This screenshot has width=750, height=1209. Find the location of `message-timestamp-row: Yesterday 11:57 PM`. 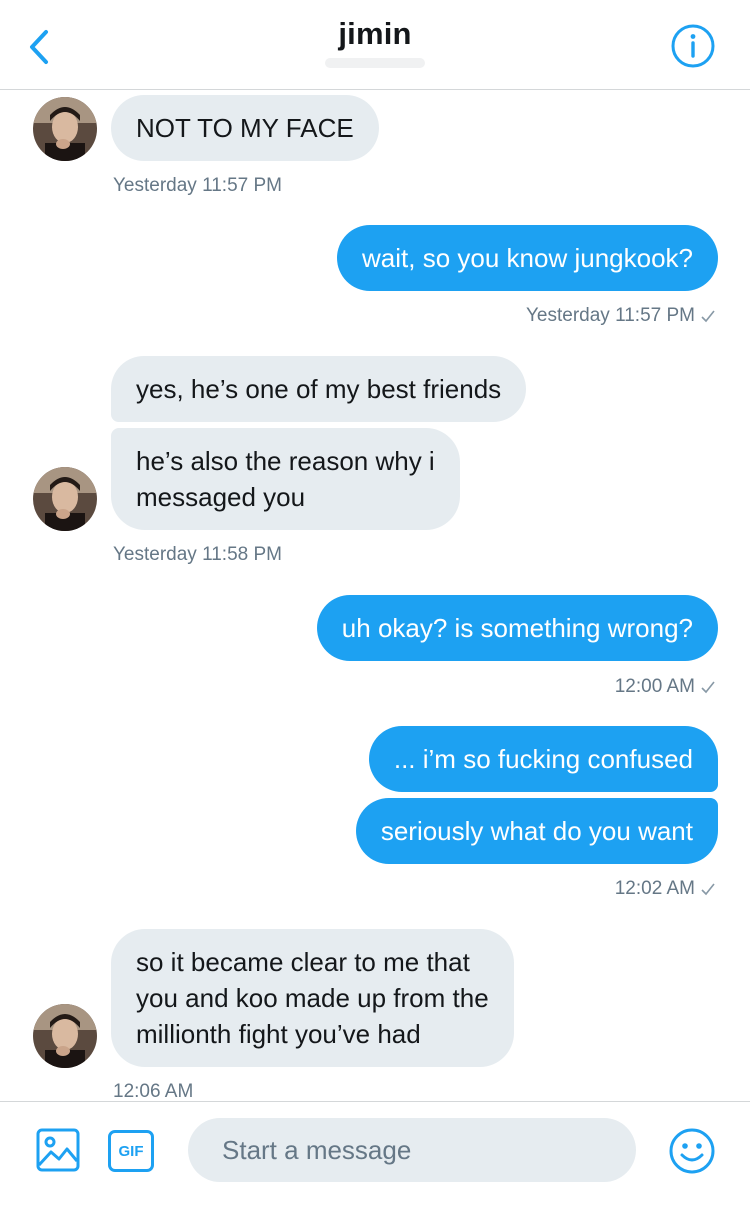

message-timestamp-row: Yesterday 11:57 PM is located at coordinates (620, 316).